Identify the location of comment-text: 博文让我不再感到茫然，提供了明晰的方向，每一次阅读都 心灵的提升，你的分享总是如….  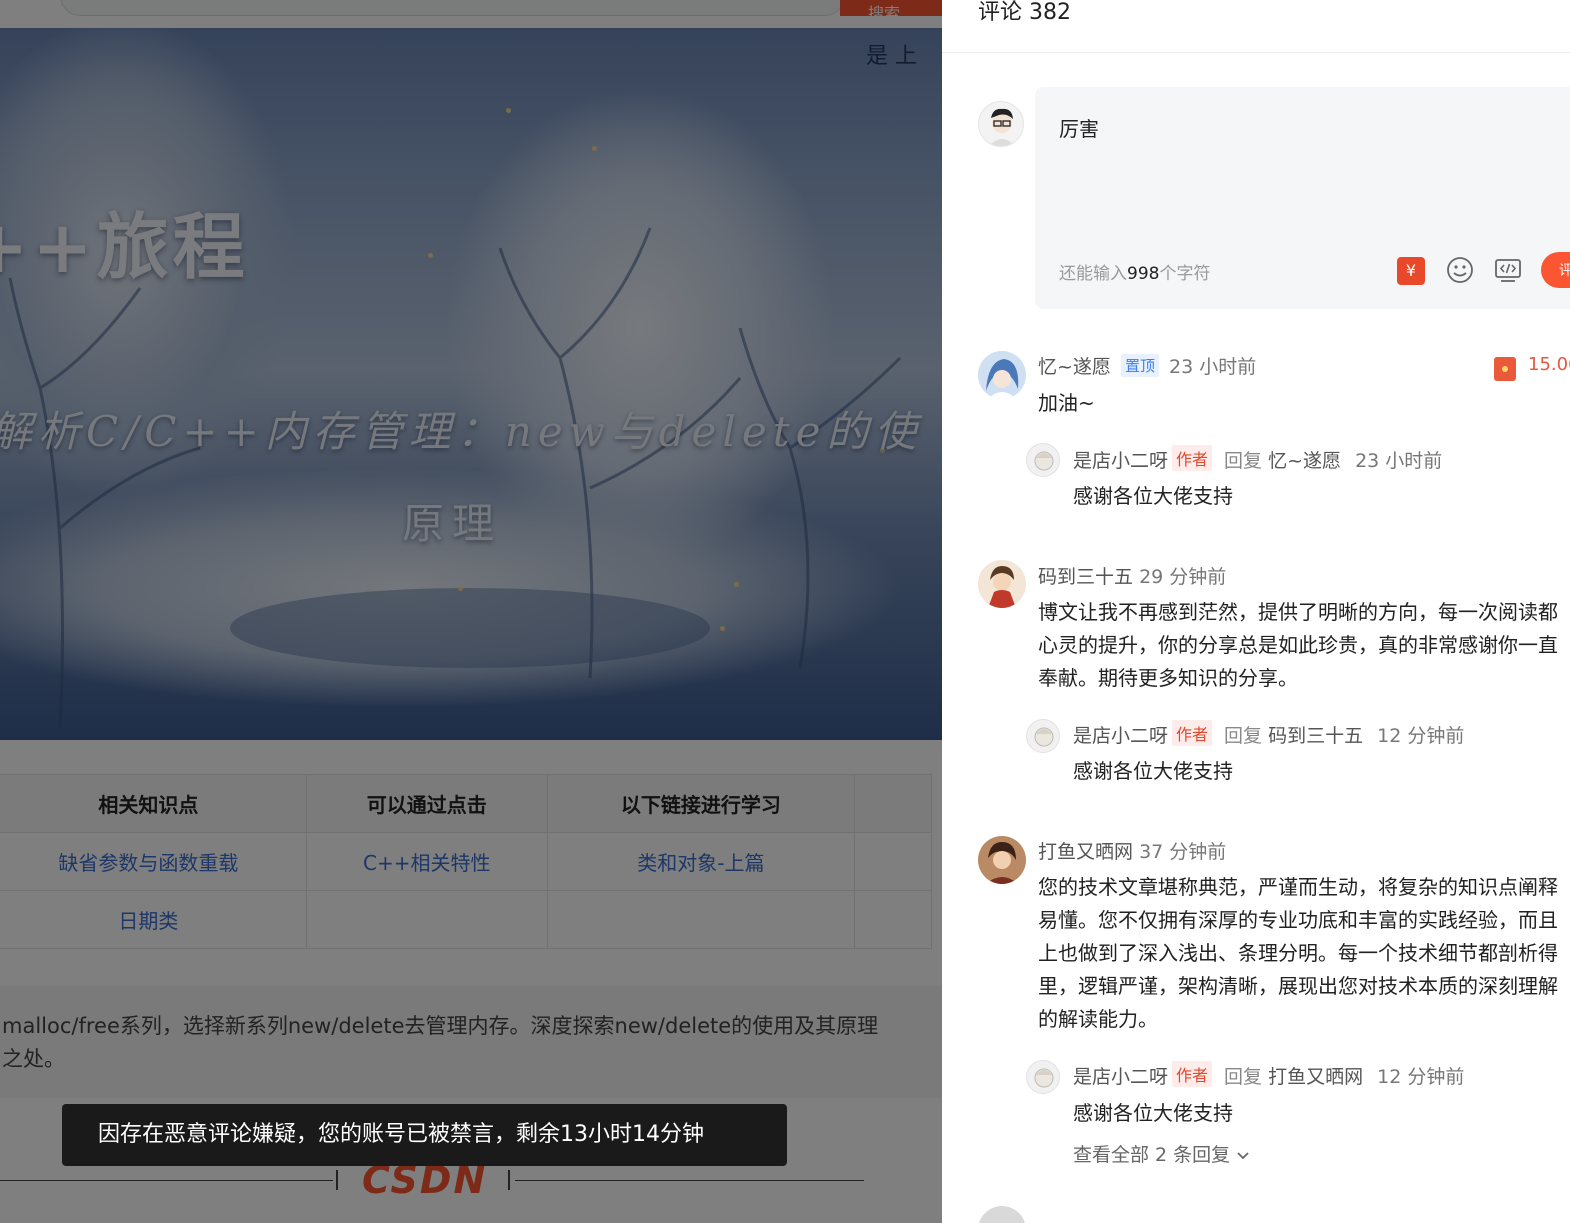
(1298, 645).